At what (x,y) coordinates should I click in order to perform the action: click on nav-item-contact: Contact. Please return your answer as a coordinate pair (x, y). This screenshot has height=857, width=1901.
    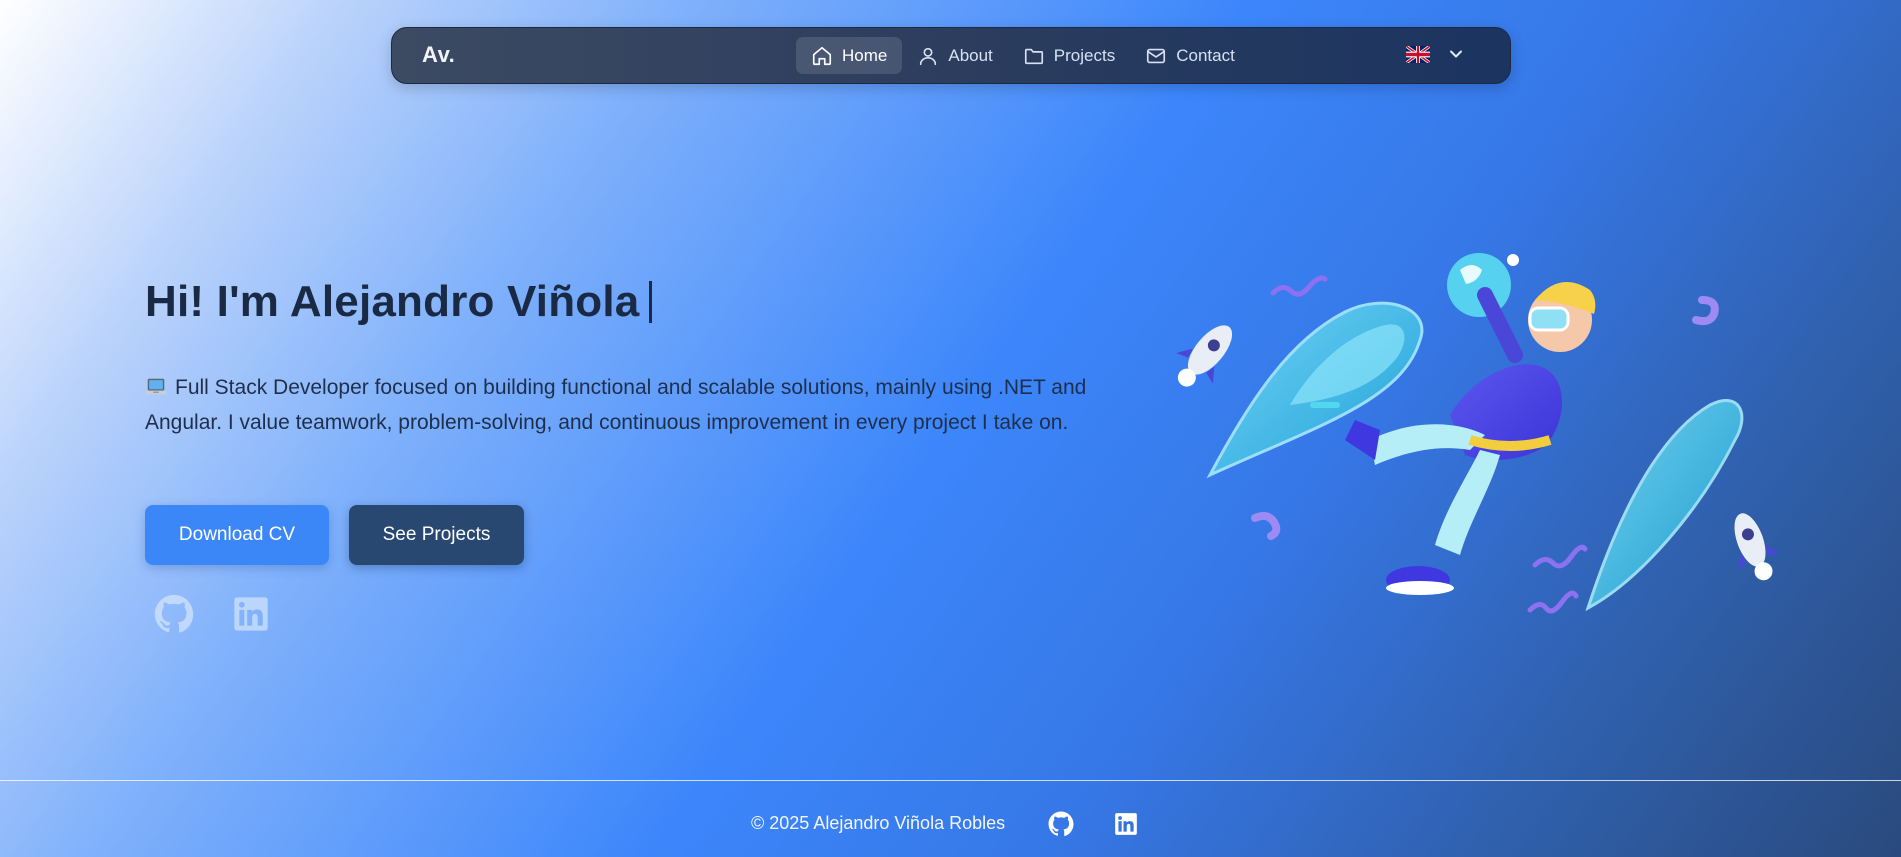
    Looking at the image, I should click on (1190, 55).